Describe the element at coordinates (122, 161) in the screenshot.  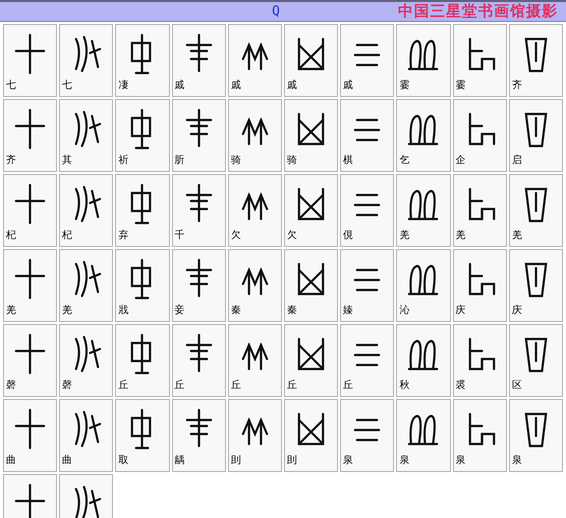
I see `character-label: 祈` at that location.